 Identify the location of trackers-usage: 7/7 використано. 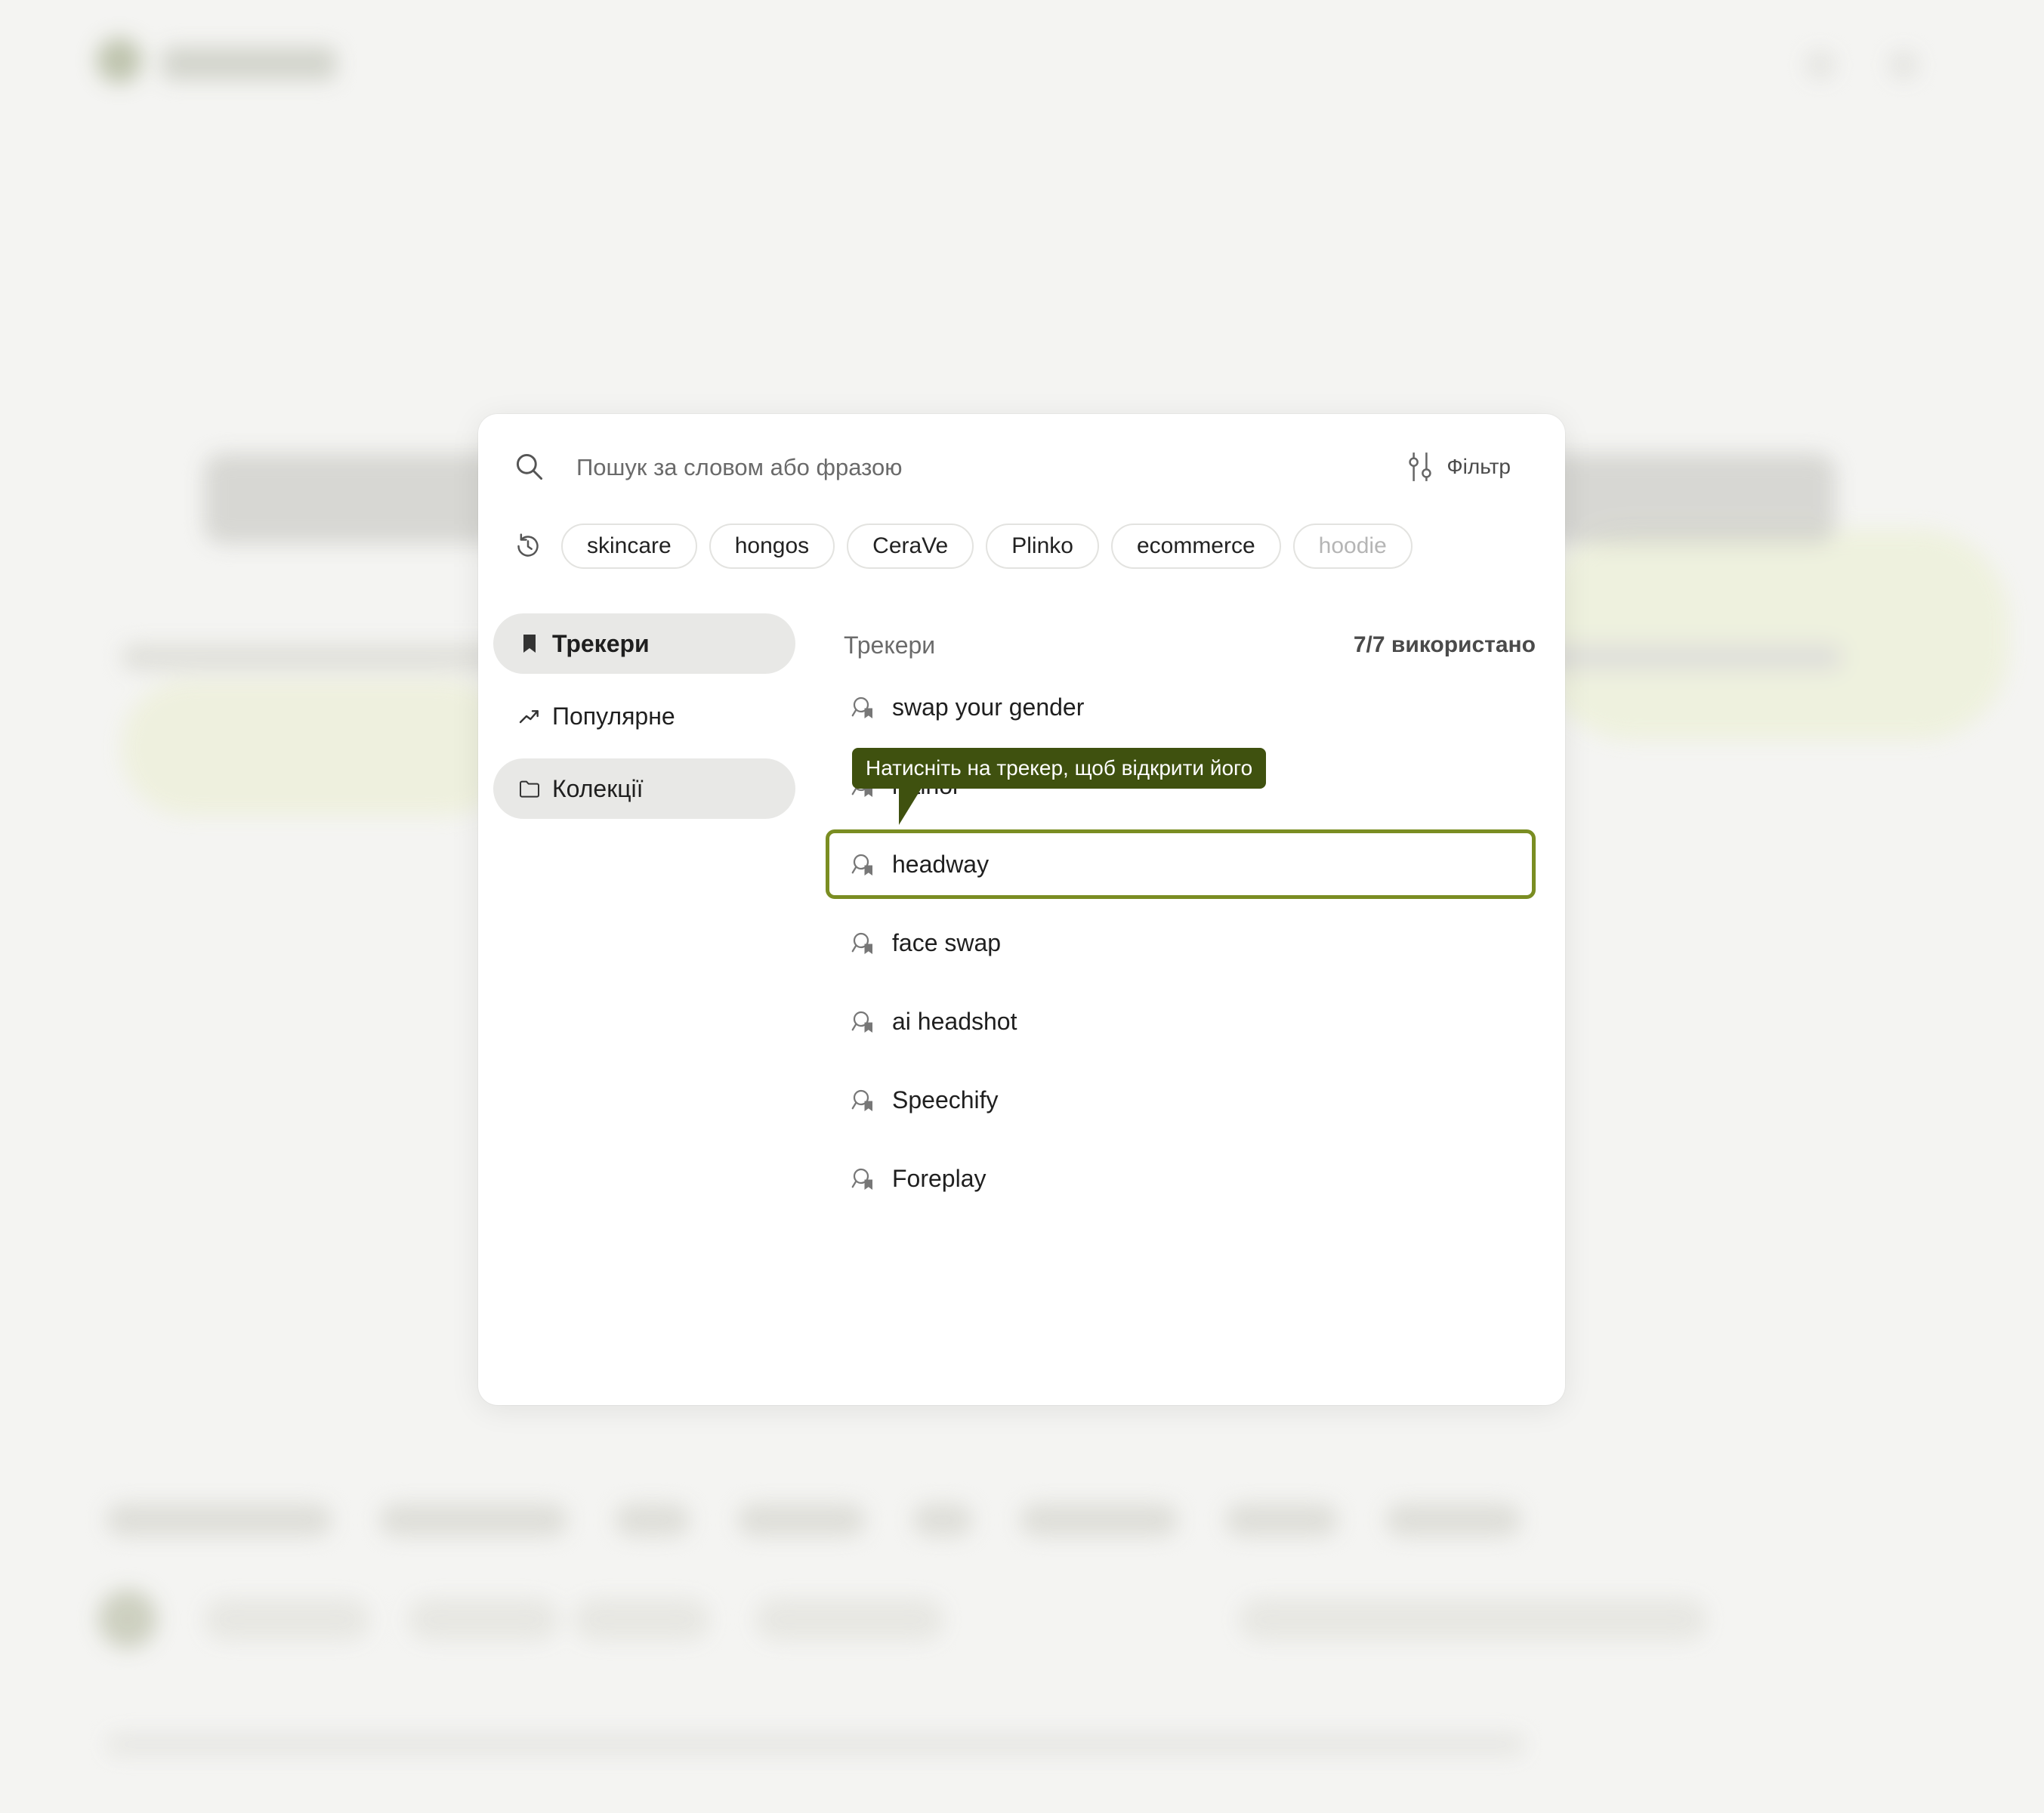
(1444, 644).